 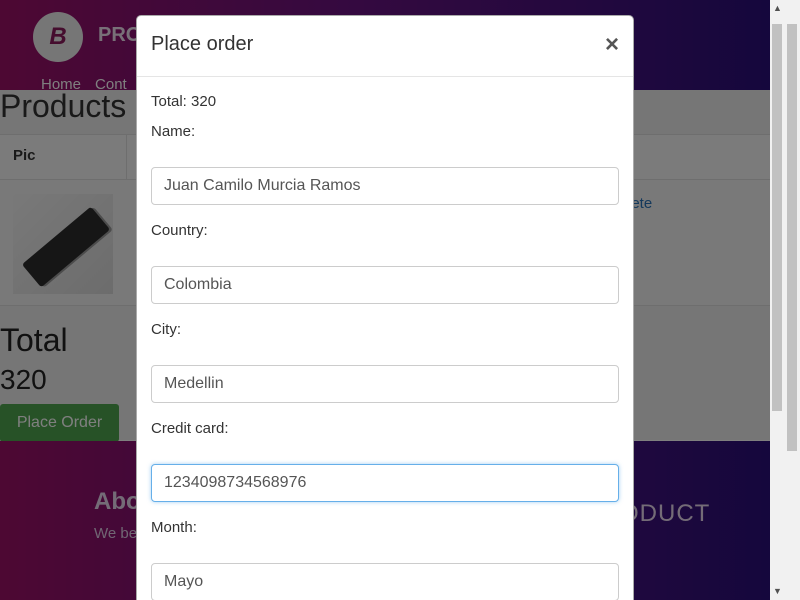 I want to click on page-scrollbar: ▲ ▼, so click(x=785, y=300).